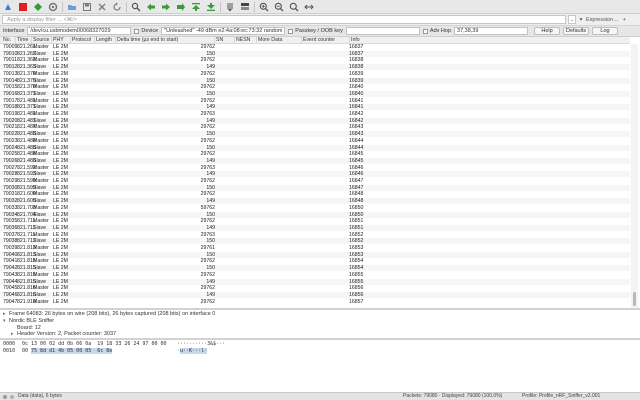 This screenshot has height=400, width=640. Describe the element at coordinates (425, 31) in the screenshot. I see `adv-hop-checkbox` at that location.